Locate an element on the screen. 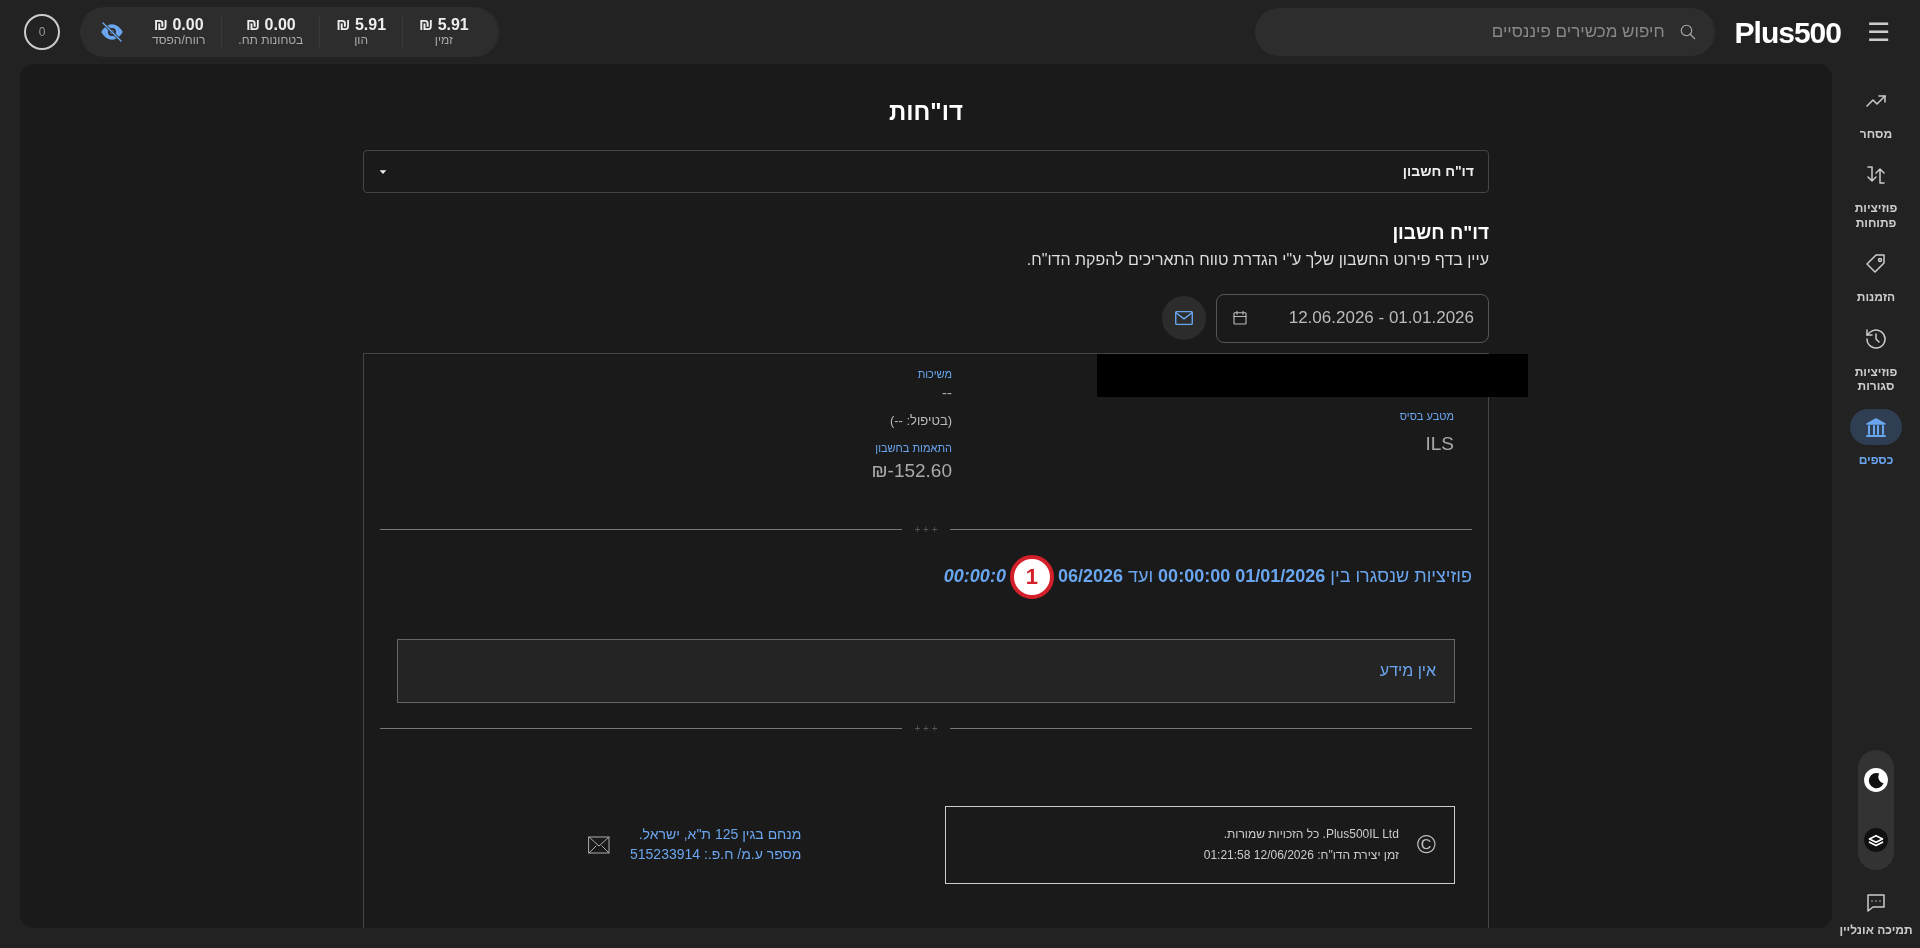  sidebar-item: הזמנות is located at coordinates (1876, 275).